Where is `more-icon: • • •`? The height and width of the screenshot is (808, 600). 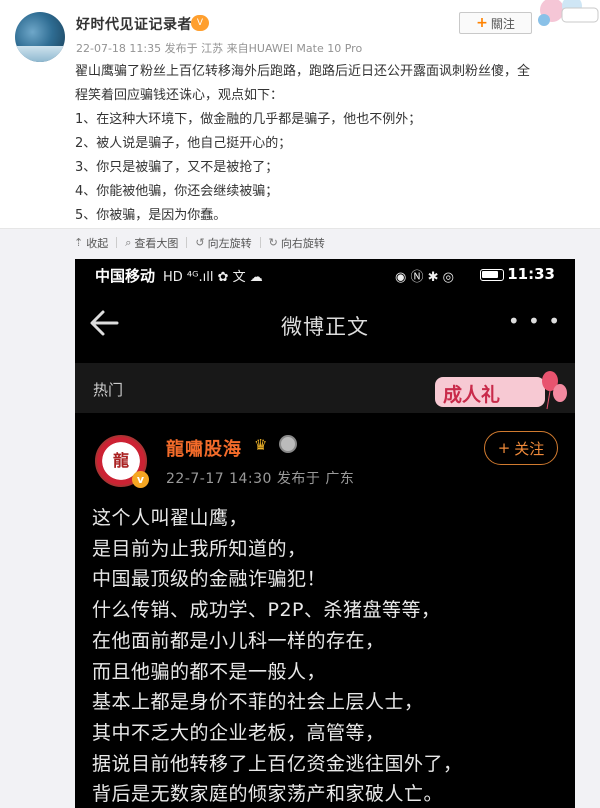 more-icon: • • • is located at coordinates (534, 321).